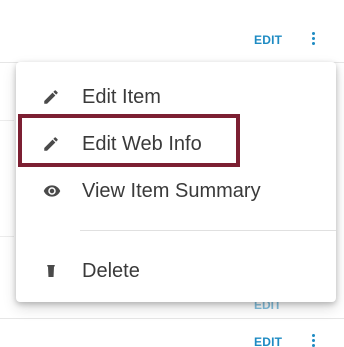 Image resolution: width=344 pixels, height=347 pixels. Describe the element at coordinates (51, 191) in the screenshot. I see `eye-icon` at that location.